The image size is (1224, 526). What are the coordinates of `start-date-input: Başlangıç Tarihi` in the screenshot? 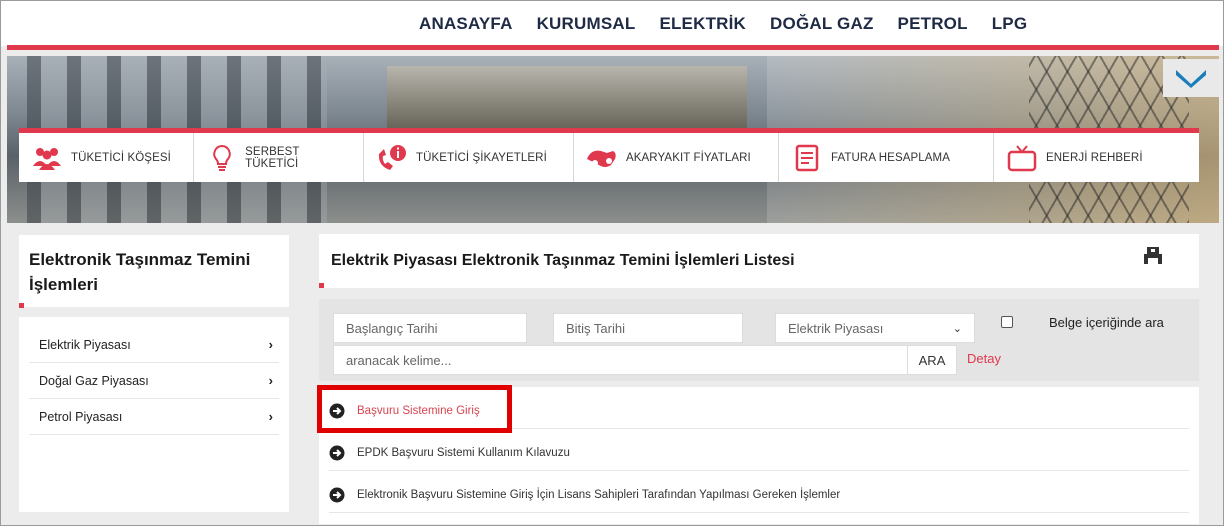 It's located at (430, 328).